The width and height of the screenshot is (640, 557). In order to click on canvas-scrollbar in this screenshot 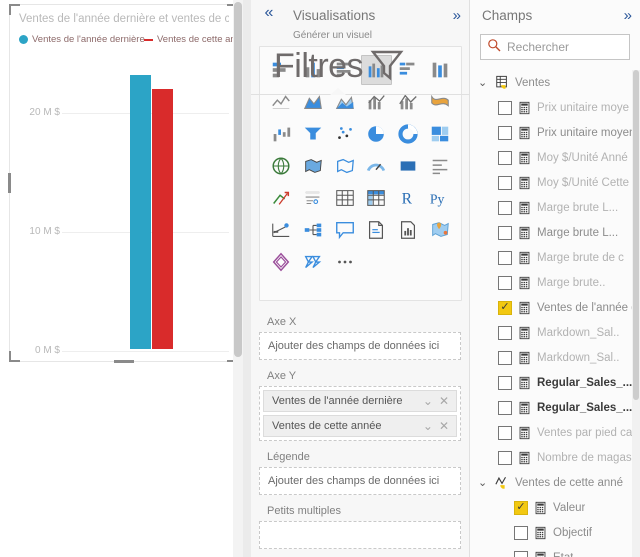, I will do `click(238, 278)`.